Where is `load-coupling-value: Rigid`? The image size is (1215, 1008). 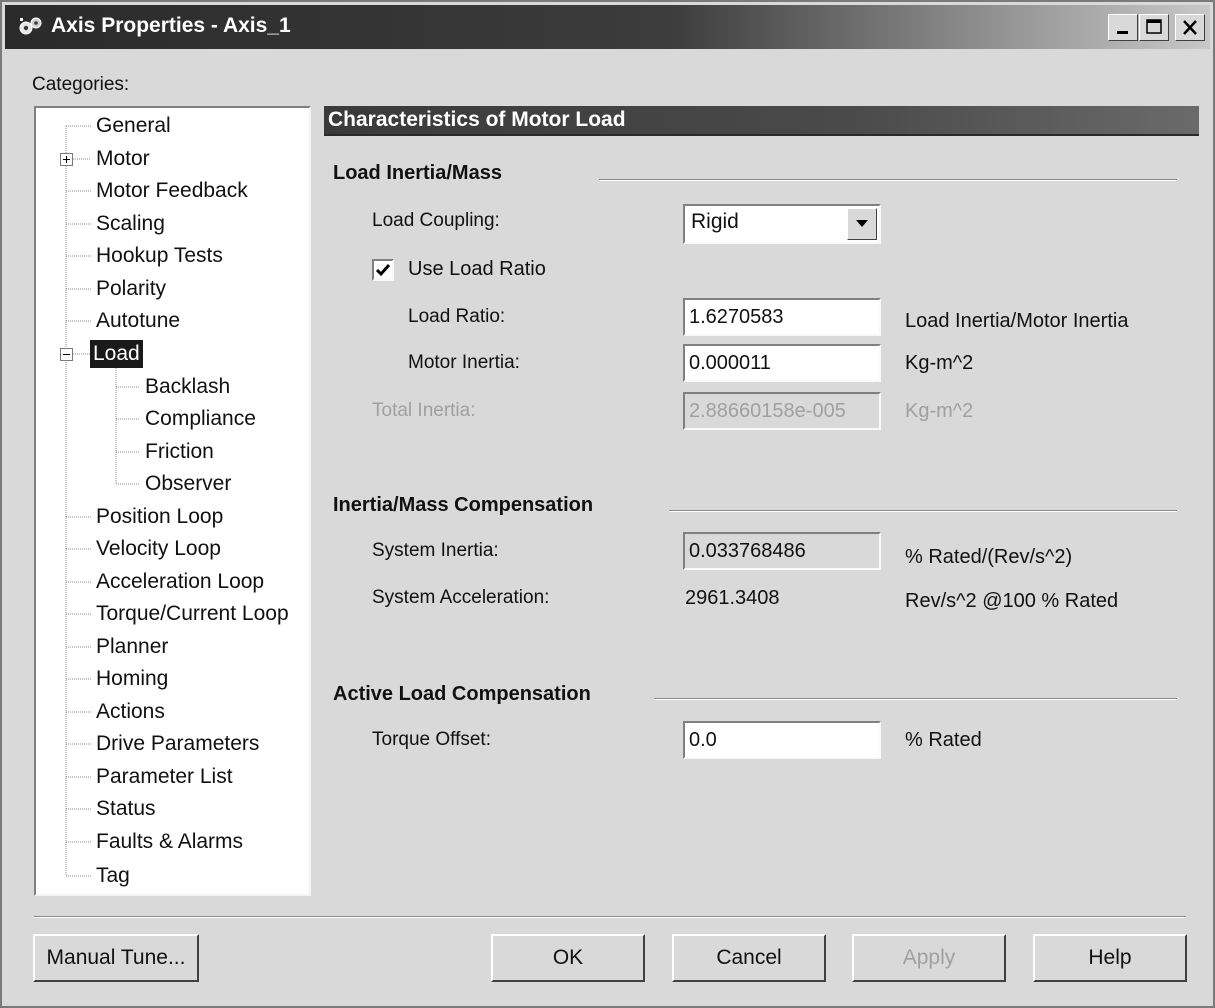 load-coupling-value: Rigid is located at coordinates (715, 221).